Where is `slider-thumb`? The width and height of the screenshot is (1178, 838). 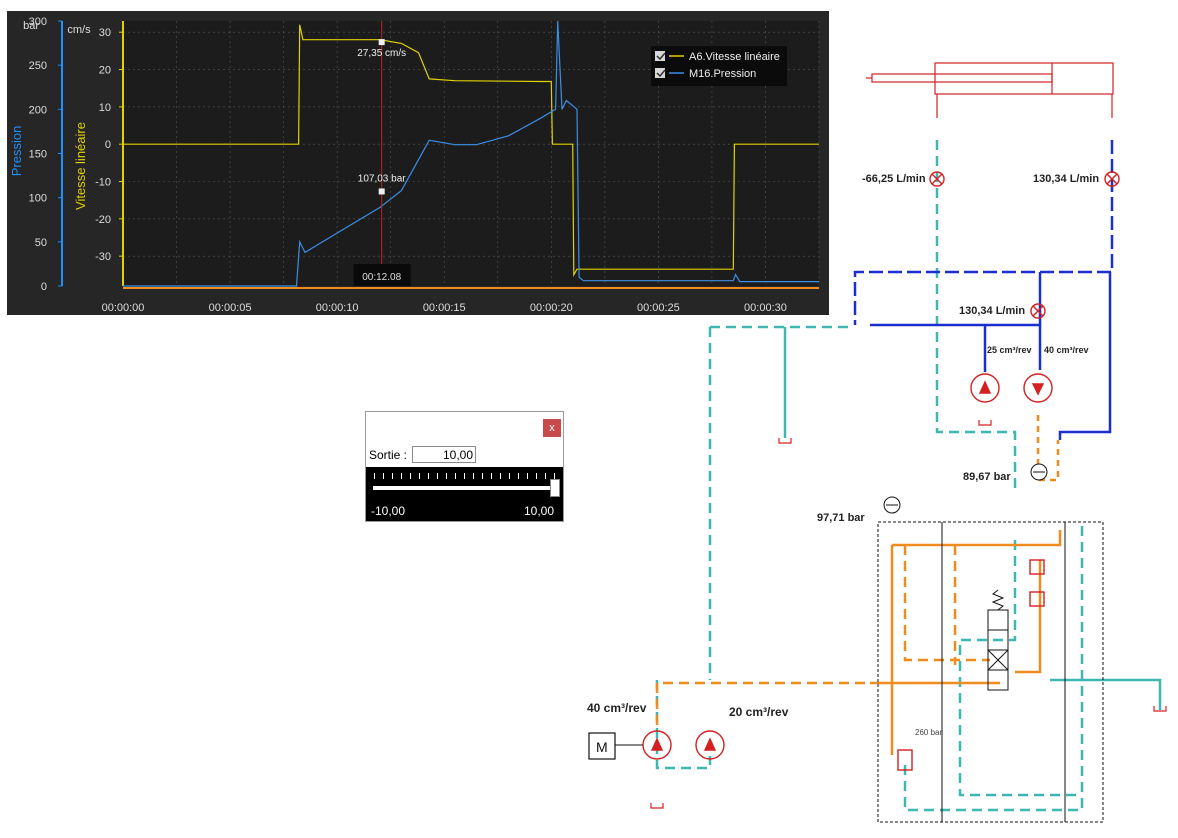 slider-thumb is located at coordinates (555, 488).